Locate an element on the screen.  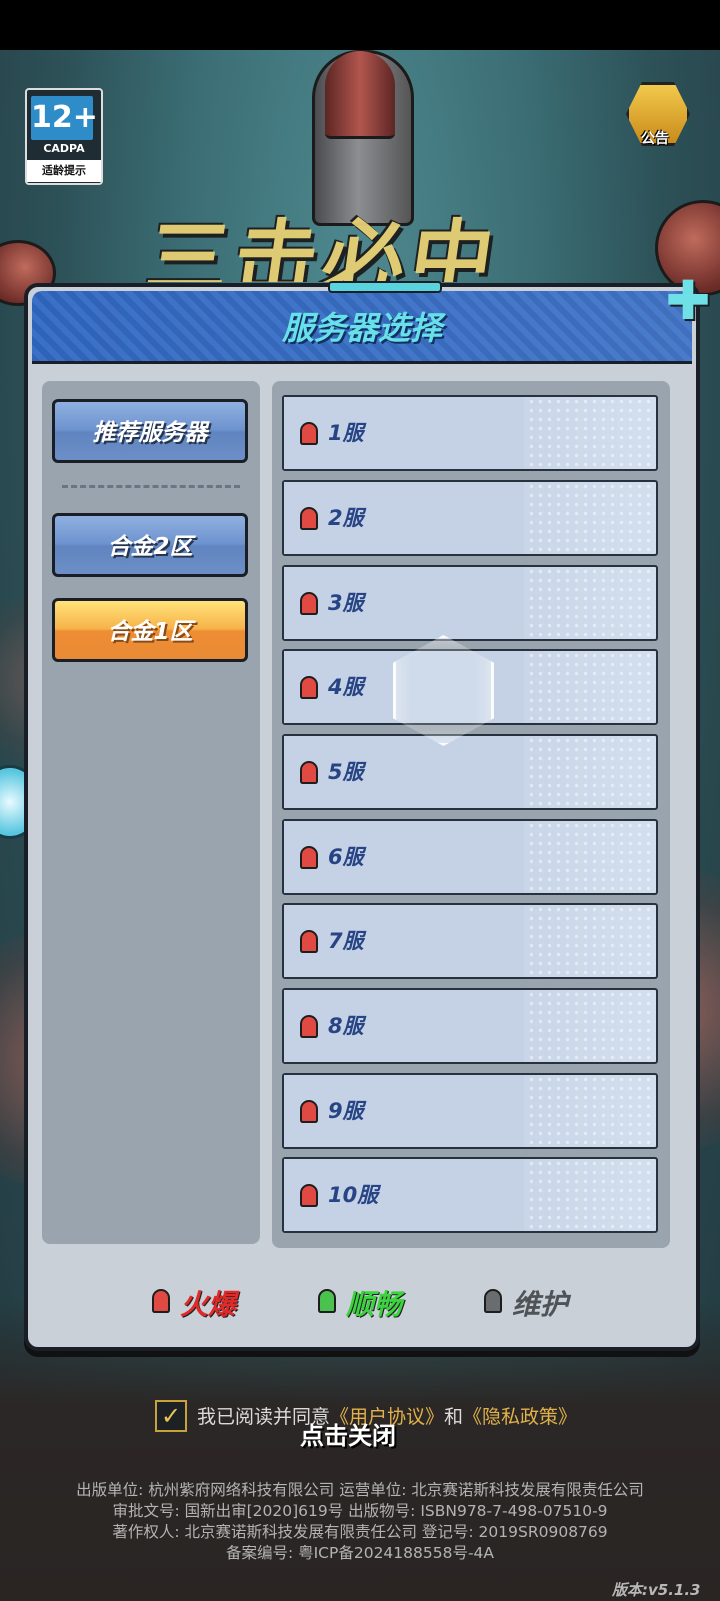
footer-line-1: 出版单位: 杭州紫府网络科技有限公司 运营单位: 北京赛诺斯科技发展有限责任公司 is located at coordinates (360, 1490).